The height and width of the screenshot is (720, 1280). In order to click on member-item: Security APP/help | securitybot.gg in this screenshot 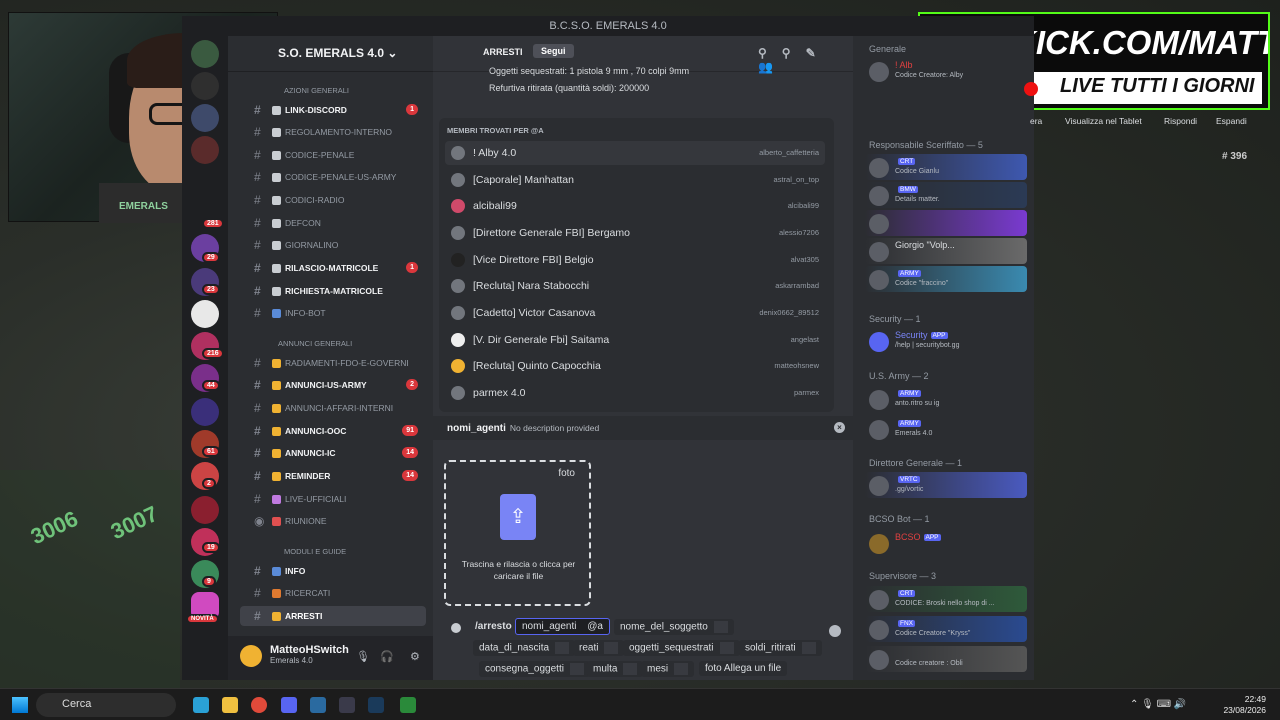, I will do `click(946, 341)`.